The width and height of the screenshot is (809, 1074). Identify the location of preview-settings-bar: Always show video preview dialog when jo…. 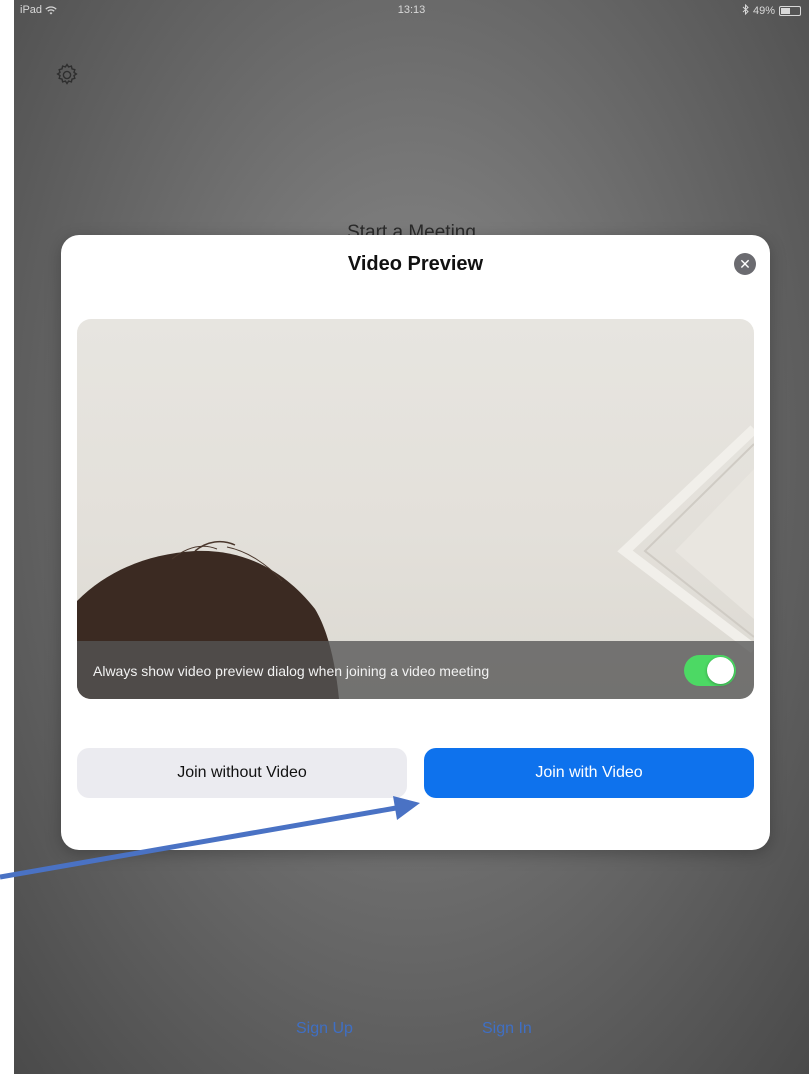
(415, 670).